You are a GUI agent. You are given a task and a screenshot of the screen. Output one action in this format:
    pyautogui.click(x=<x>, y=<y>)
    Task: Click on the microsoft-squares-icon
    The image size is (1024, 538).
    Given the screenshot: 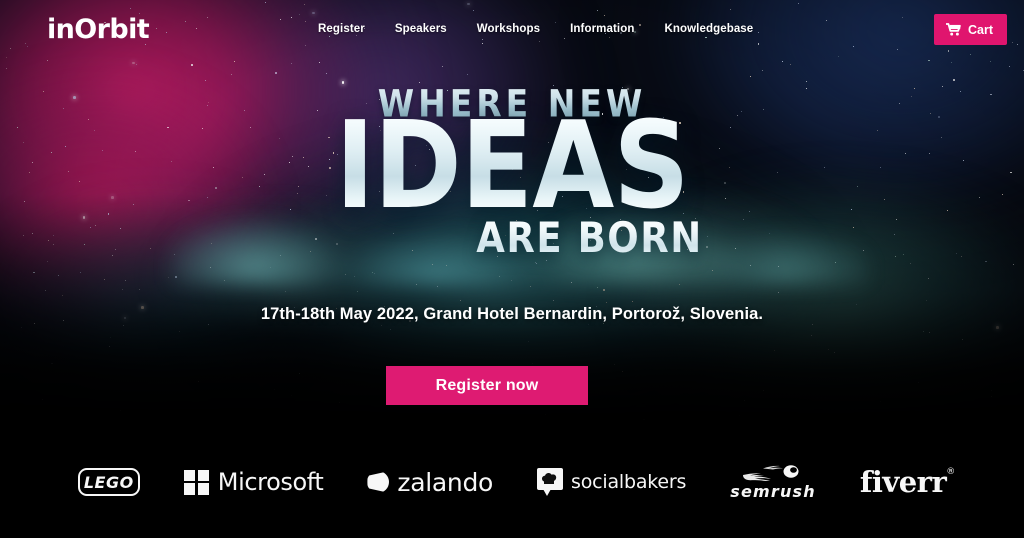 What is the action you would take?
    pyautogui.click(x=196, y=482)
    